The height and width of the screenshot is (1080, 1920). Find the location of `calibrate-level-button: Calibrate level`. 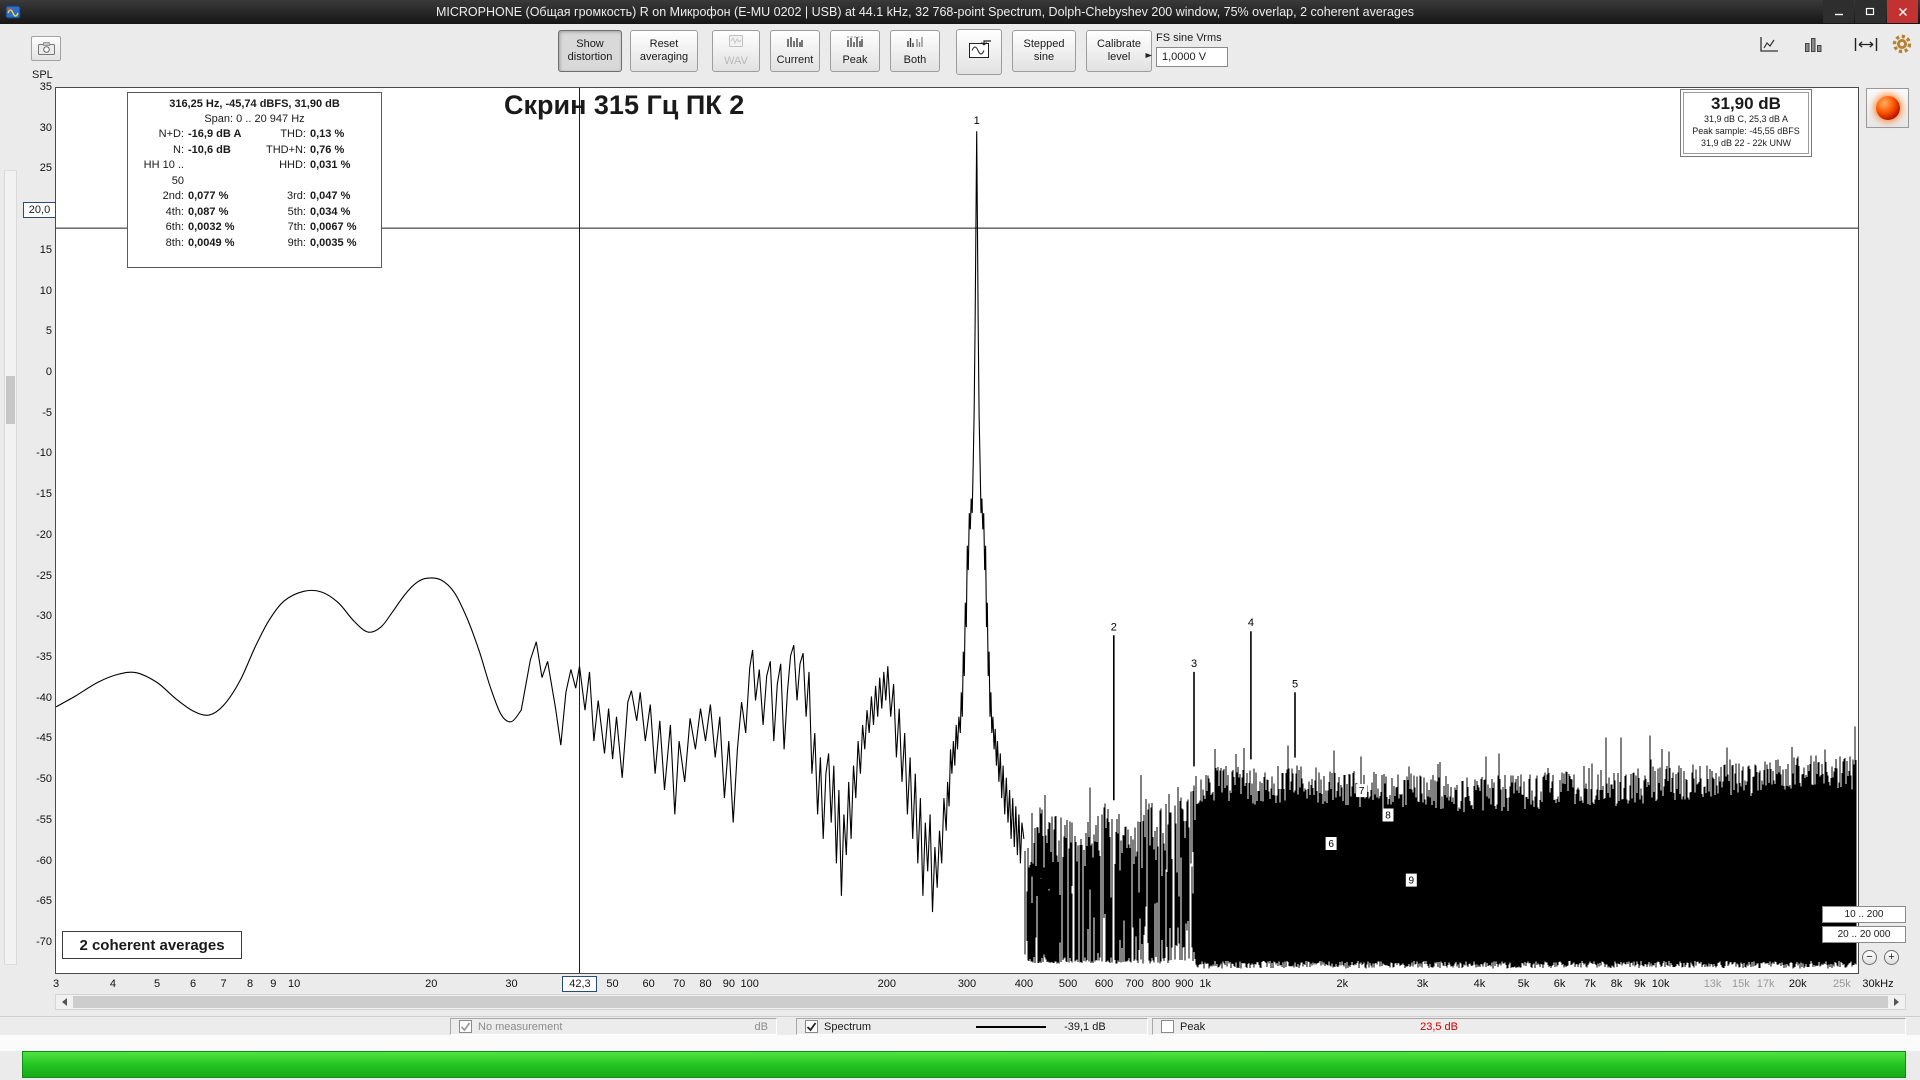

calibrate-level-button: Calibrate level is located at coordinates (1119, 51).